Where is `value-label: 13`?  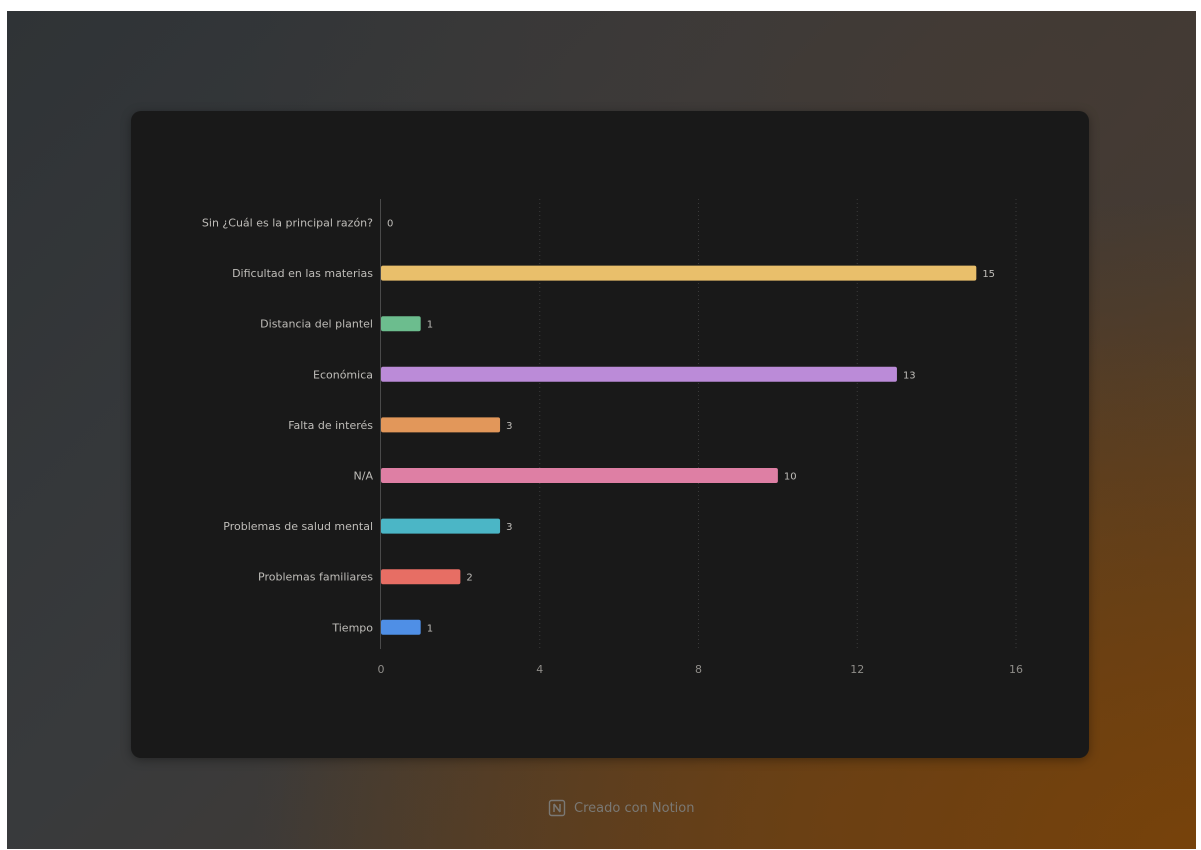
value-label: 13 is located at coordinates (909, 375).